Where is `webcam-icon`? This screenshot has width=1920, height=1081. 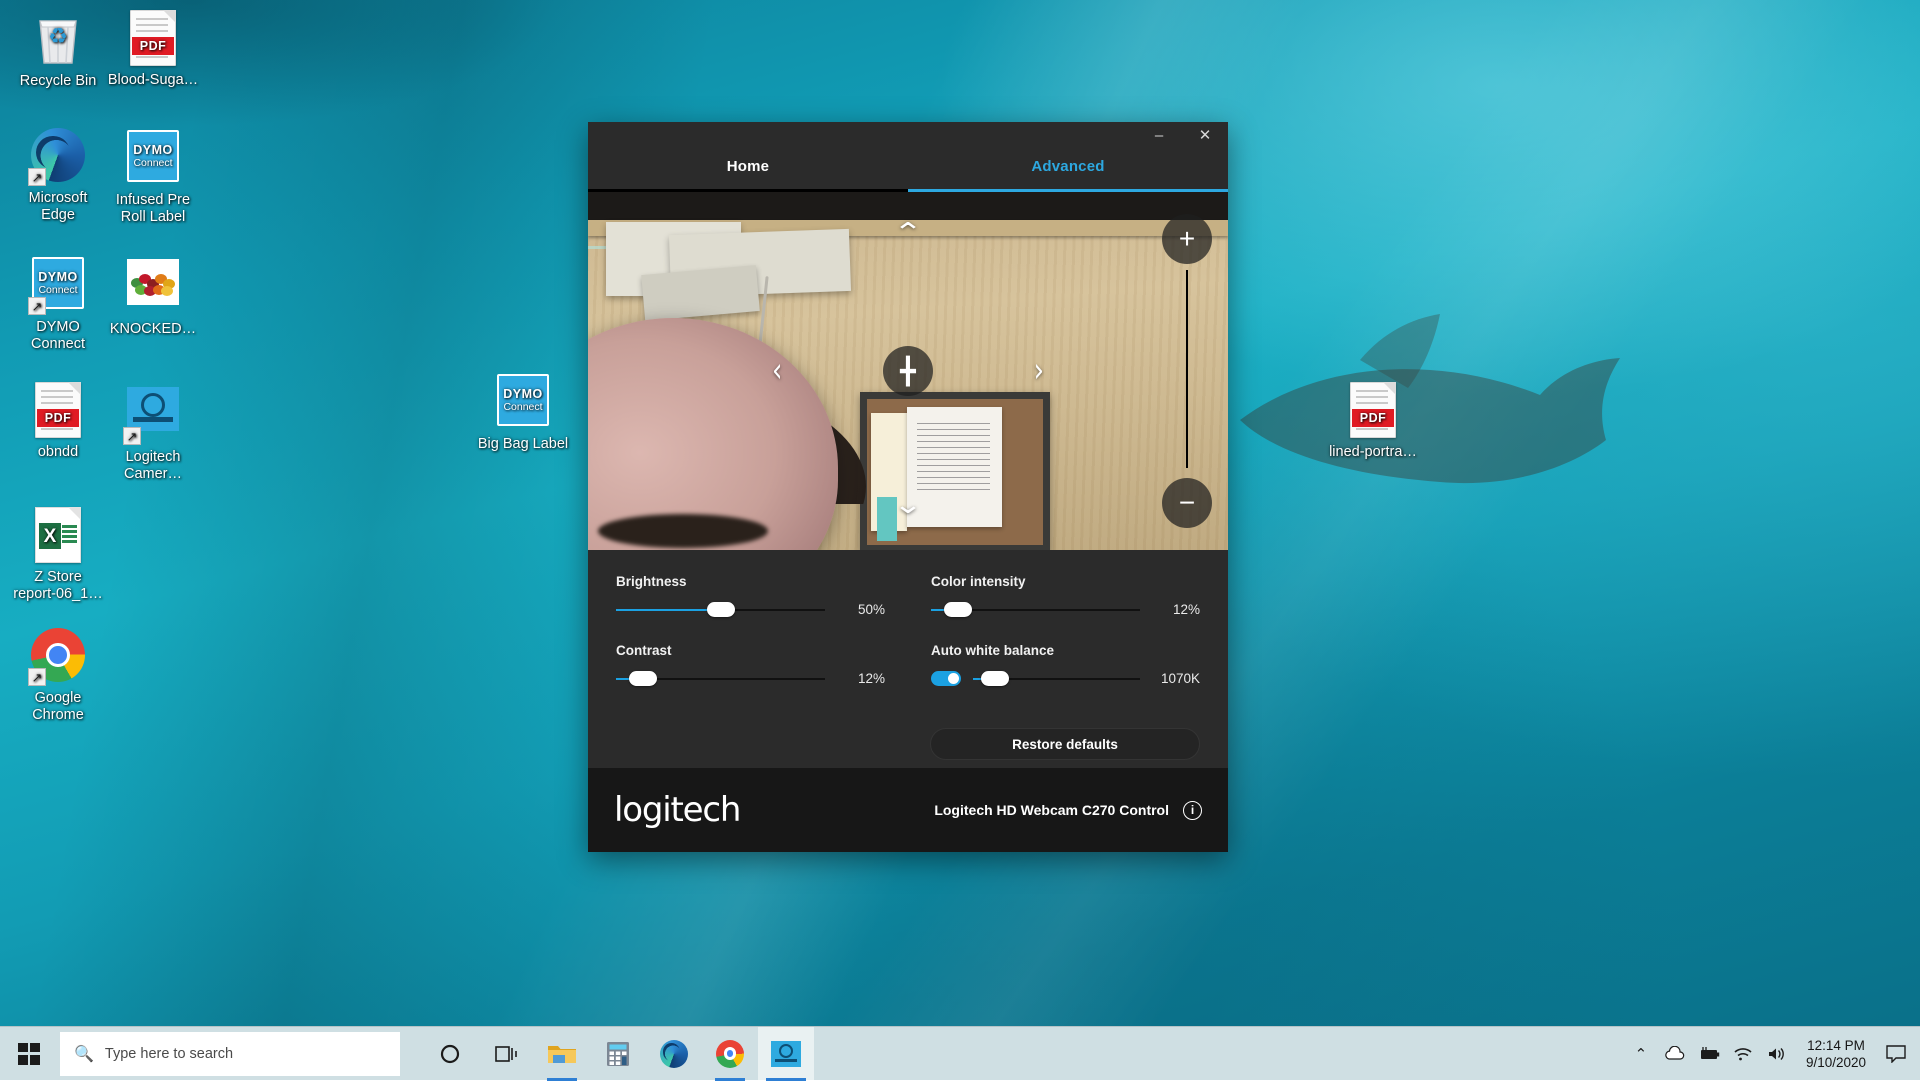
webcam-icon is located at coordinates (786, 1054).